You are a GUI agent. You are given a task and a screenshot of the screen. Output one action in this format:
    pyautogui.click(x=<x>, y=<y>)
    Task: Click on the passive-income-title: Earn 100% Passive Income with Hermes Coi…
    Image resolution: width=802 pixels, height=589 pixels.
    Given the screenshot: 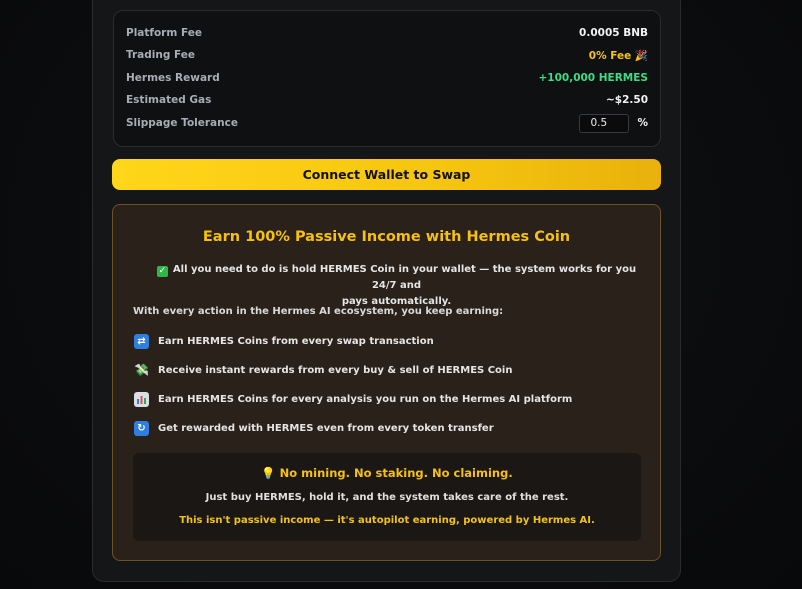 What is the action you would take?
    pyautogui.click(x=386, y=237)
    